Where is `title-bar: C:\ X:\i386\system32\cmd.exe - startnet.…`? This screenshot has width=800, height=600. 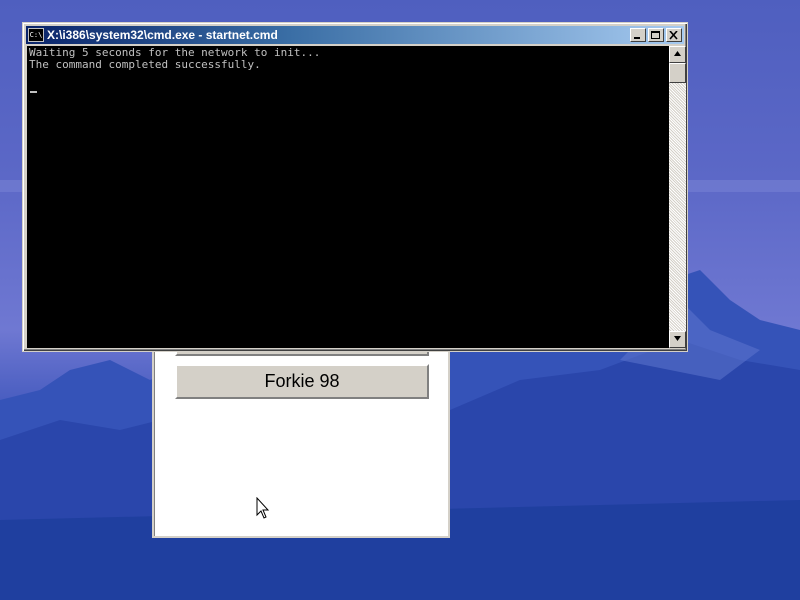
title-bar: C:\ X:\i386\system32\cmd.exe - startnet.… is located at coordinates (355, 35).